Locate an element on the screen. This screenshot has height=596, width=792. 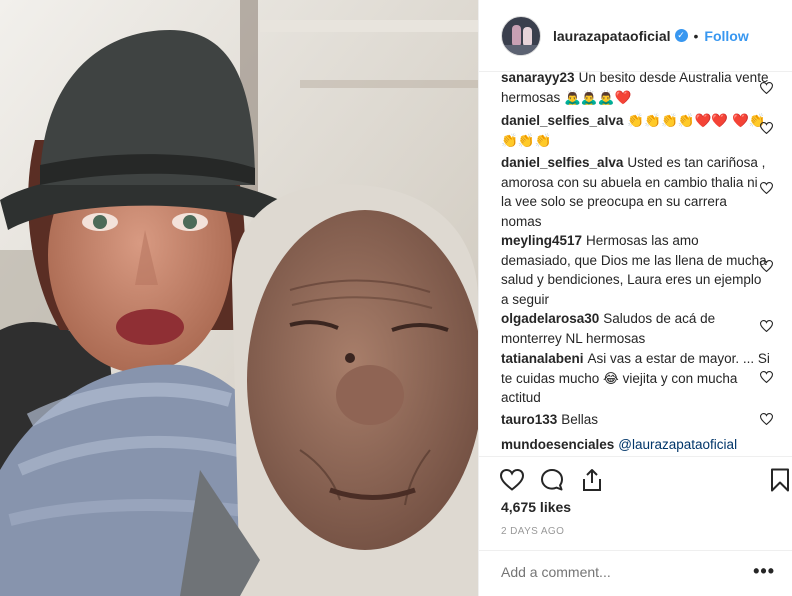
more-options-button: ••• is located at coordinates (764, 571).